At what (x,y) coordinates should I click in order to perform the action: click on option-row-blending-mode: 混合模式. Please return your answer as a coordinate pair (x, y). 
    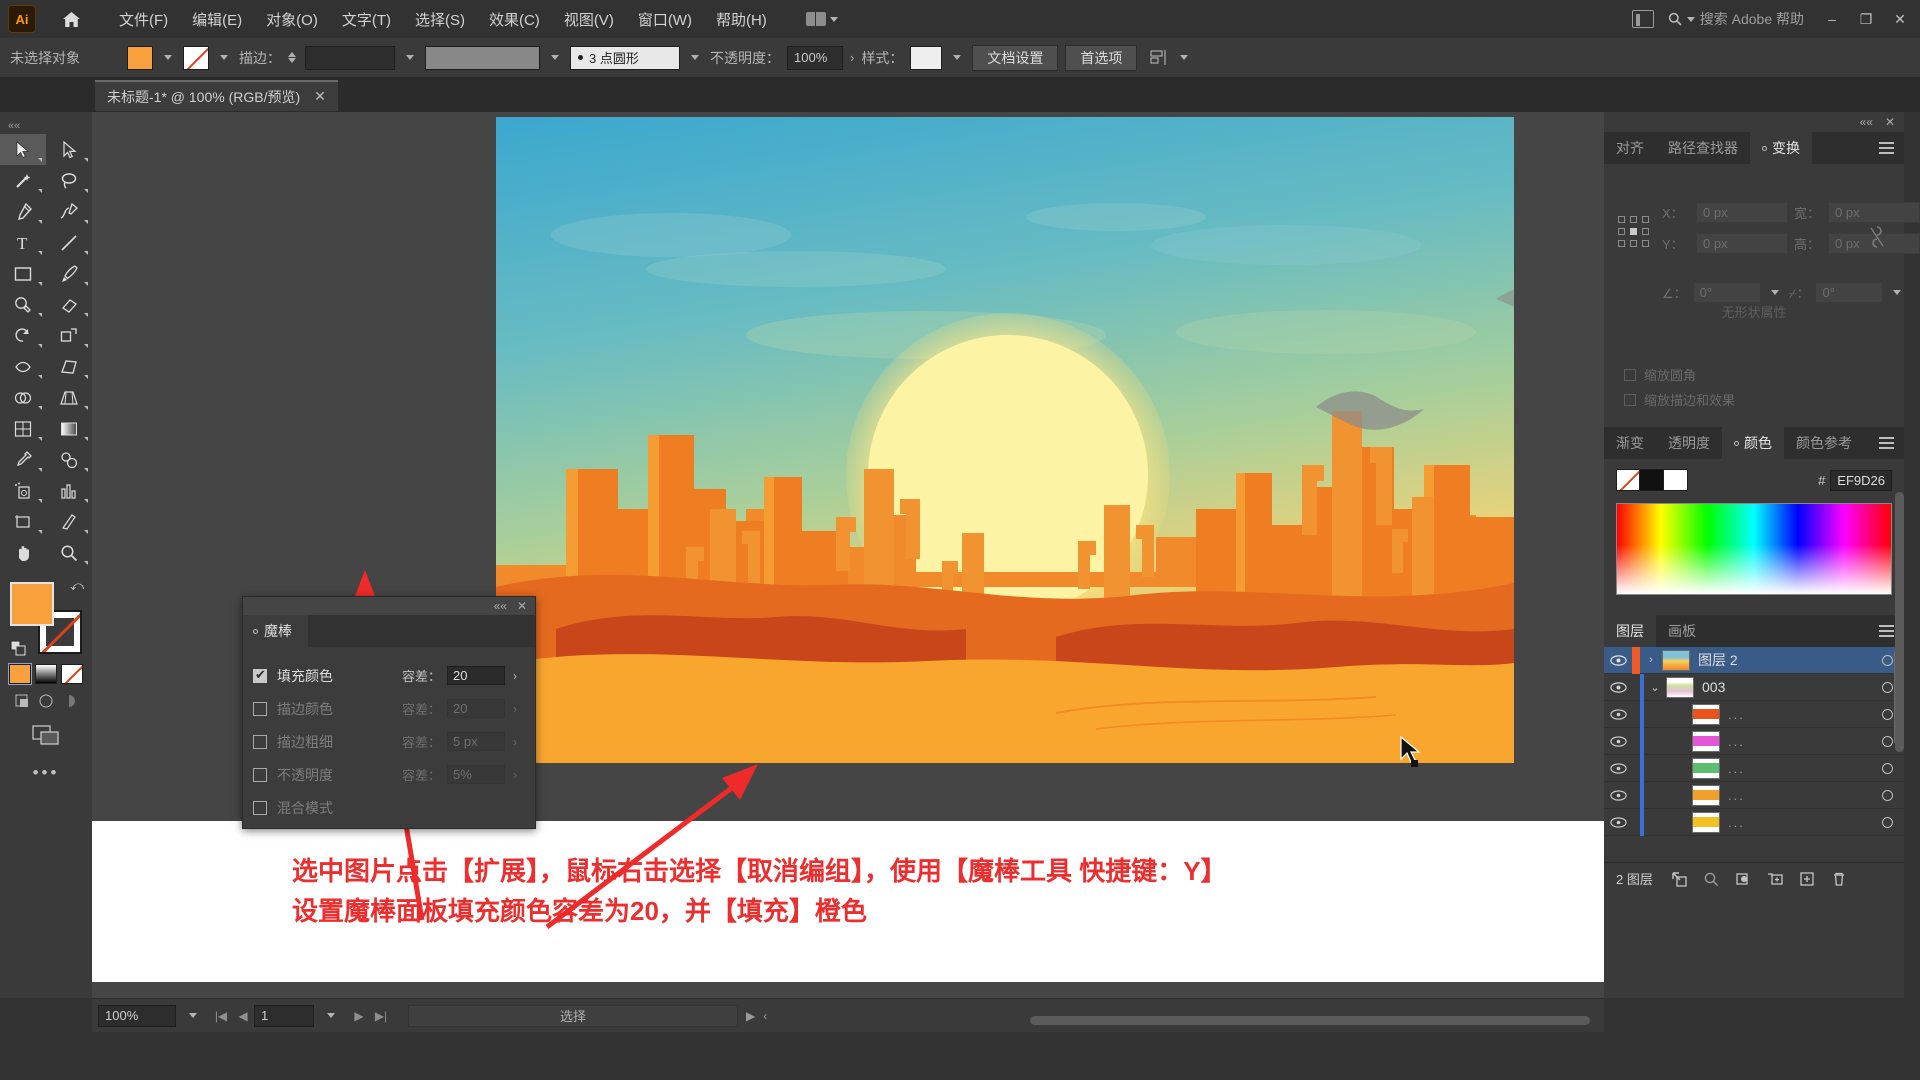
    Looking at the image, I should click on (389, 807).